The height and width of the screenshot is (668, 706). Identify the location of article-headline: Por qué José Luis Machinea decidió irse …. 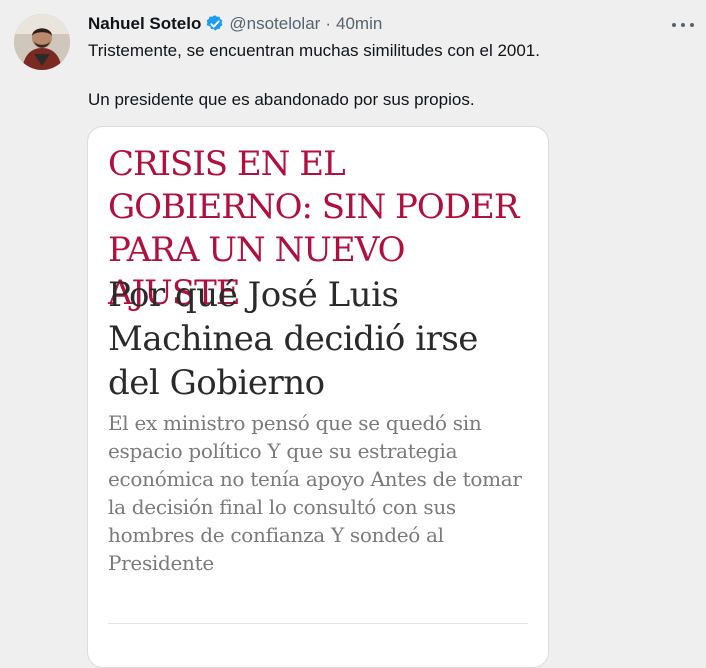
(293, 339).